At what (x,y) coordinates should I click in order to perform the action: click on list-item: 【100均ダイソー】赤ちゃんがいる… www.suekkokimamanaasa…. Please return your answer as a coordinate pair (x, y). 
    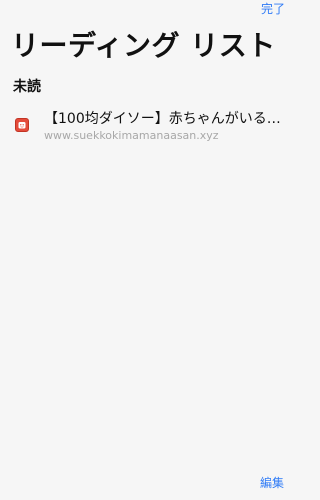
    Looking at the image, I should click on (148, 127).